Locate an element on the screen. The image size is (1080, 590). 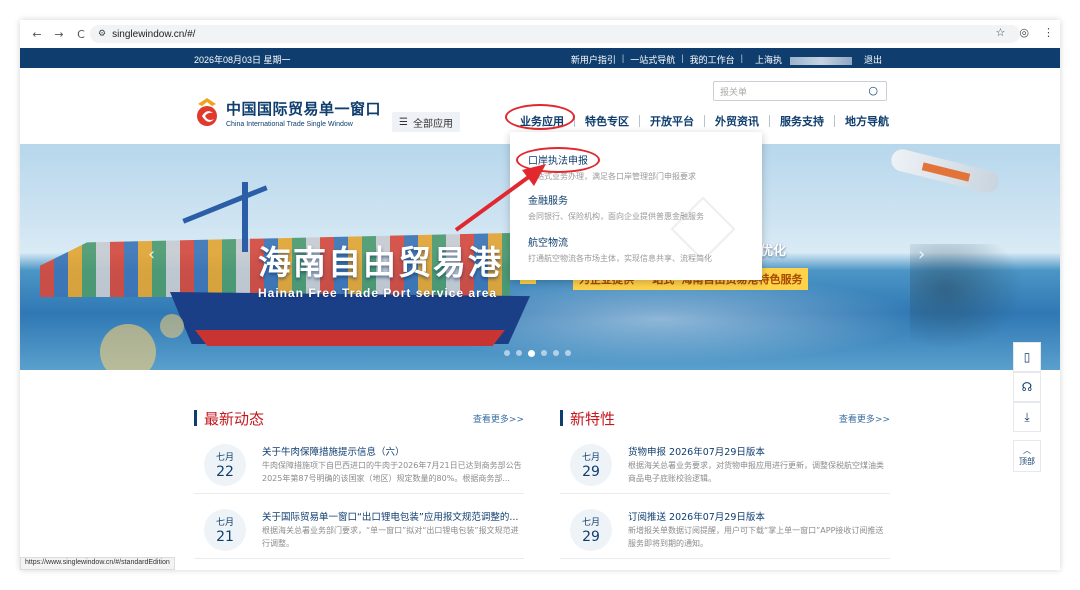
date-badge: 七月 21 is located at coordinates (225, 530).